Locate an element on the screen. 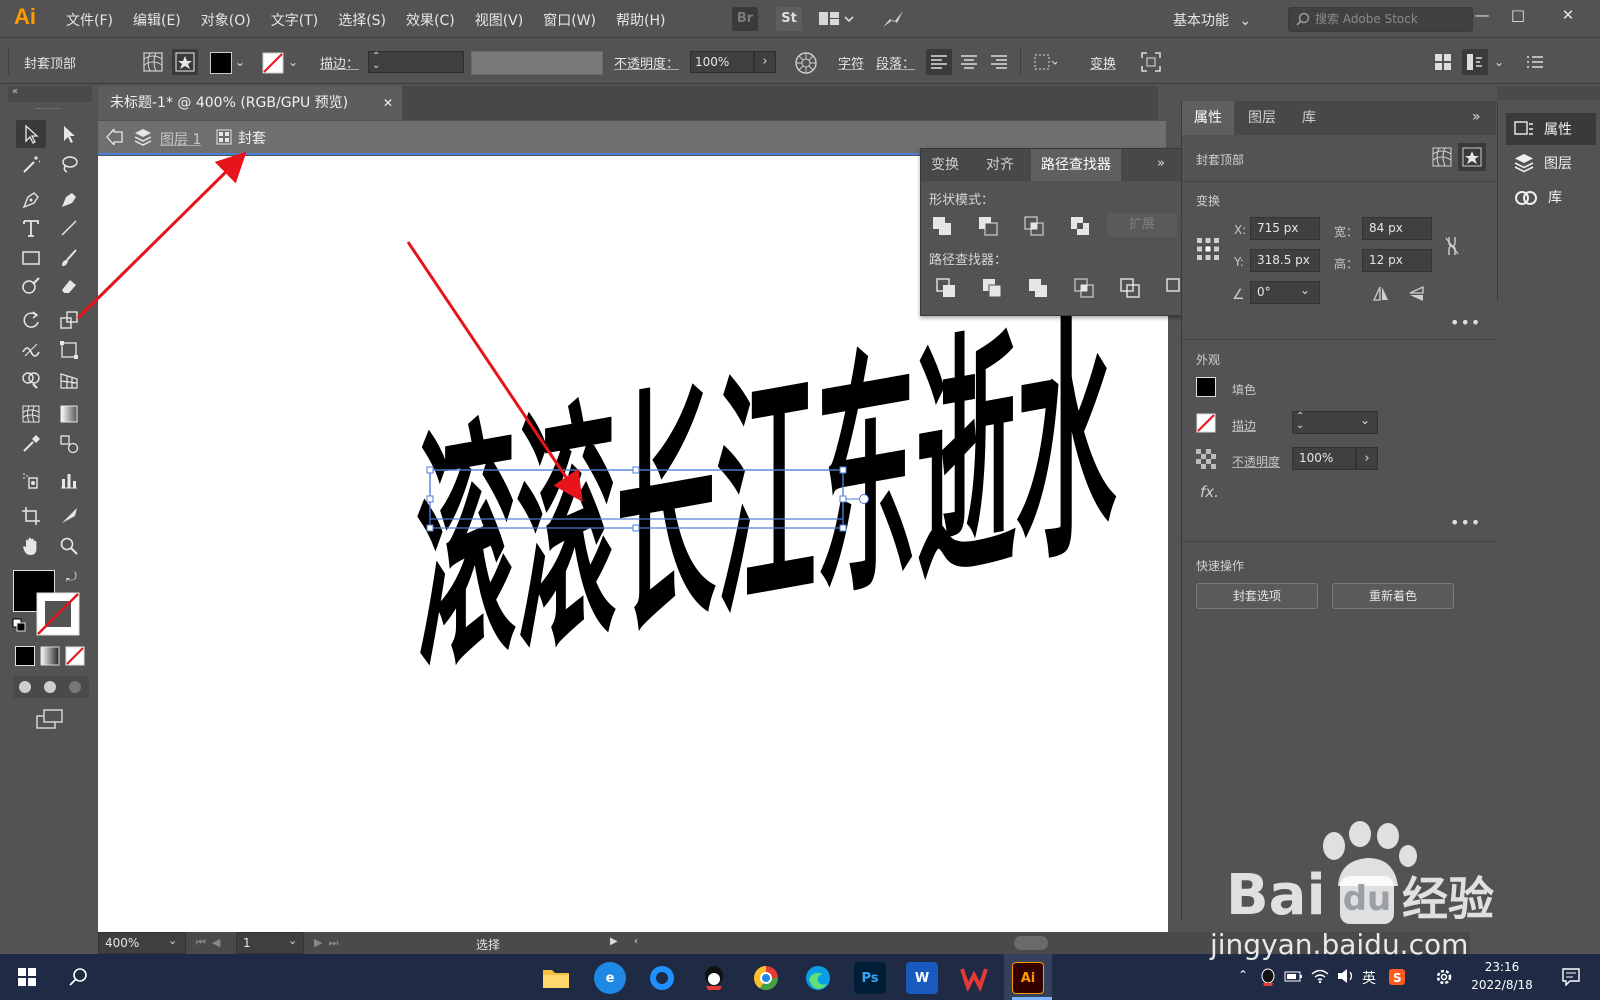  screen-mode-icon is located at coordinates (51, 719).